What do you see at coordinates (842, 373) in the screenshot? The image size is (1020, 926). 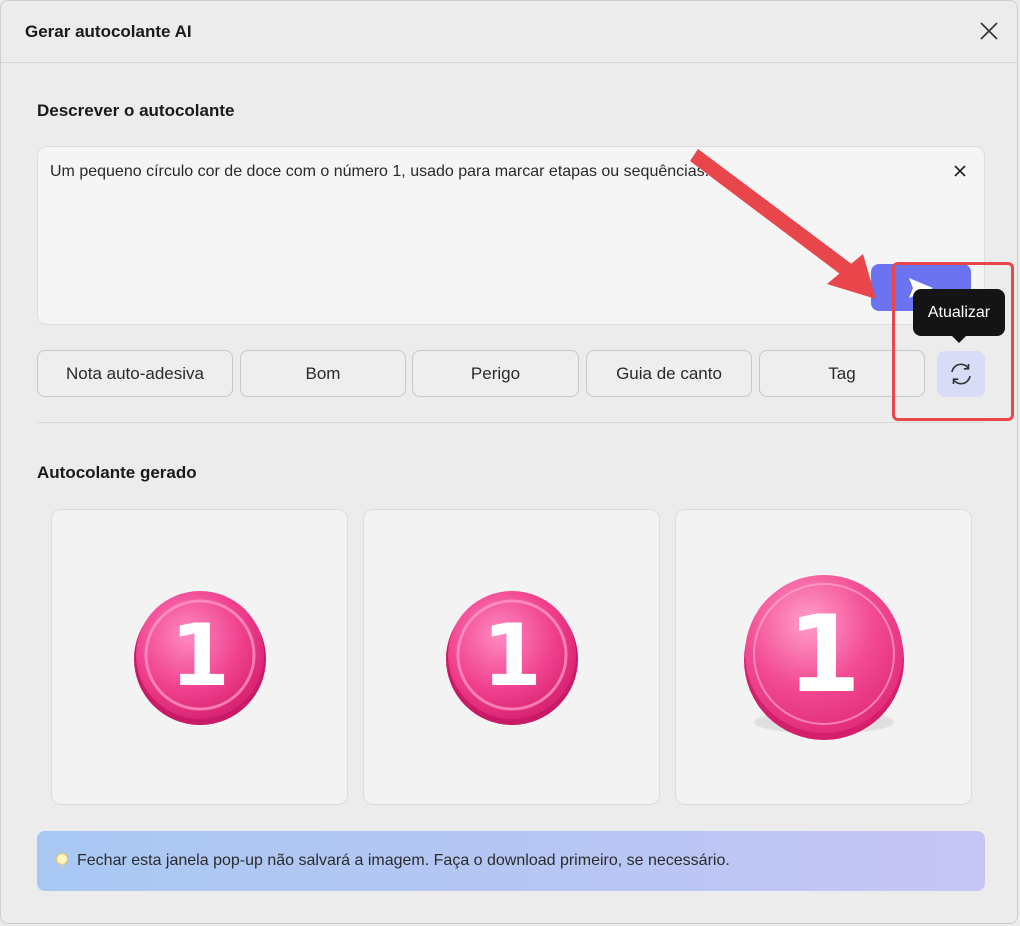 I see `chip-tag: Tag` at bounding box center [842, 373].